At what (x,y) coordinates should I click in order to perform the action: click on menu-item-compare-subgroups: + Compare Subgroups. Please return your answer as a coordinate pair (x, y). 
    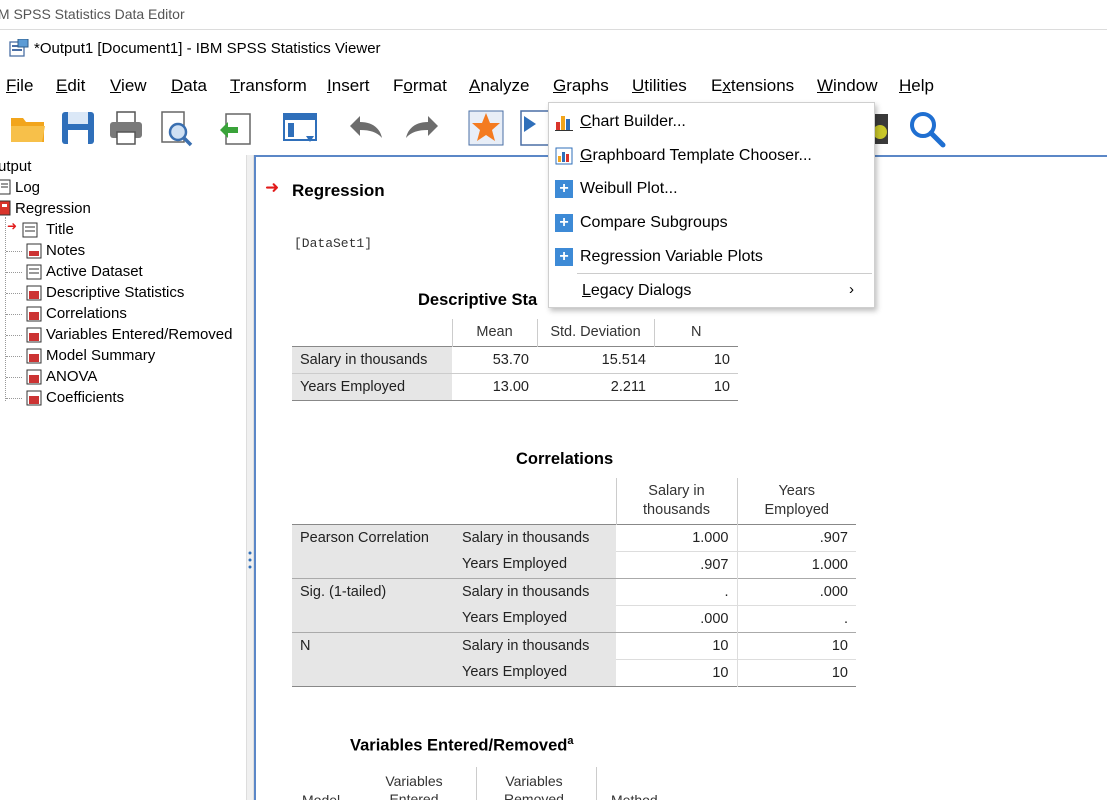
    Looking at the image, I should click on (711, 223).